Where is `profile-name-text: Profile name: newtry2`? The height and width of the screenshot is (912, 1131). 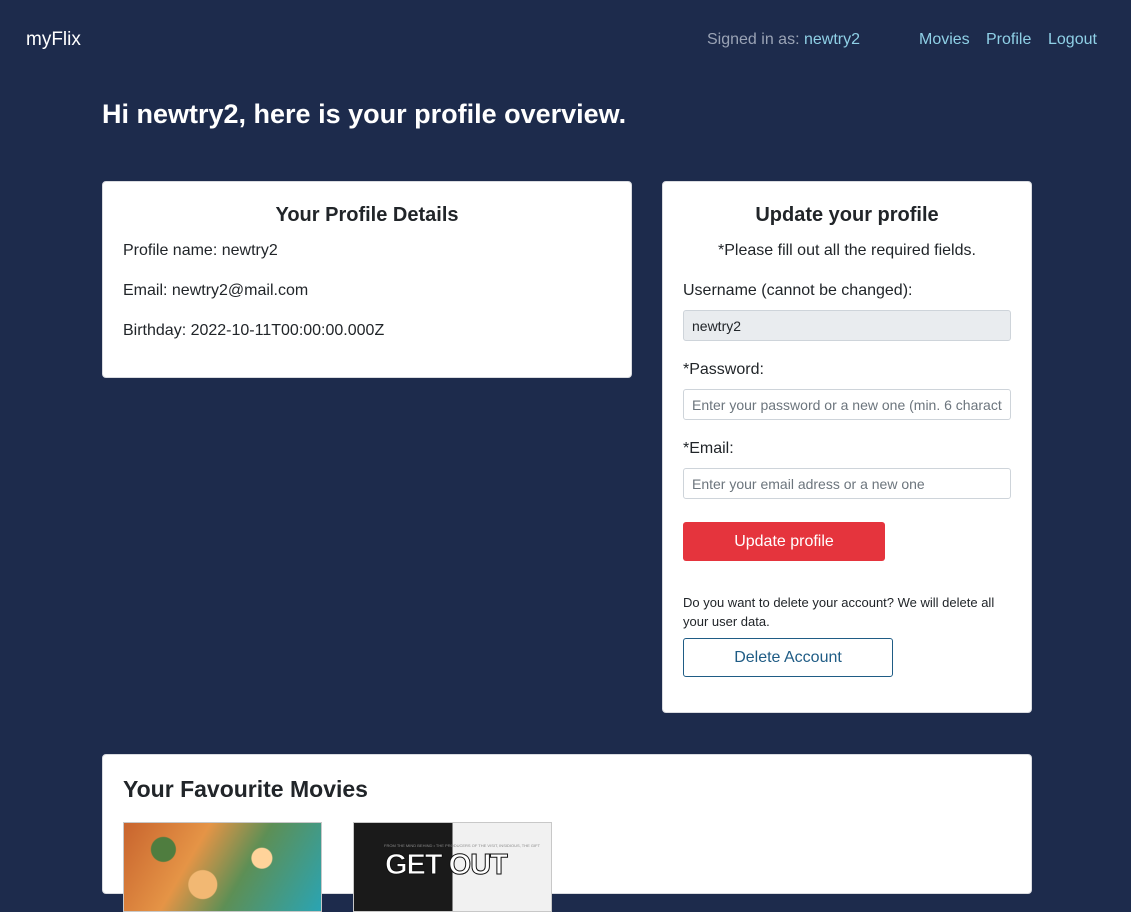 profile-name-text: Profile name: newtry2 is located at coordinates (200, 250).